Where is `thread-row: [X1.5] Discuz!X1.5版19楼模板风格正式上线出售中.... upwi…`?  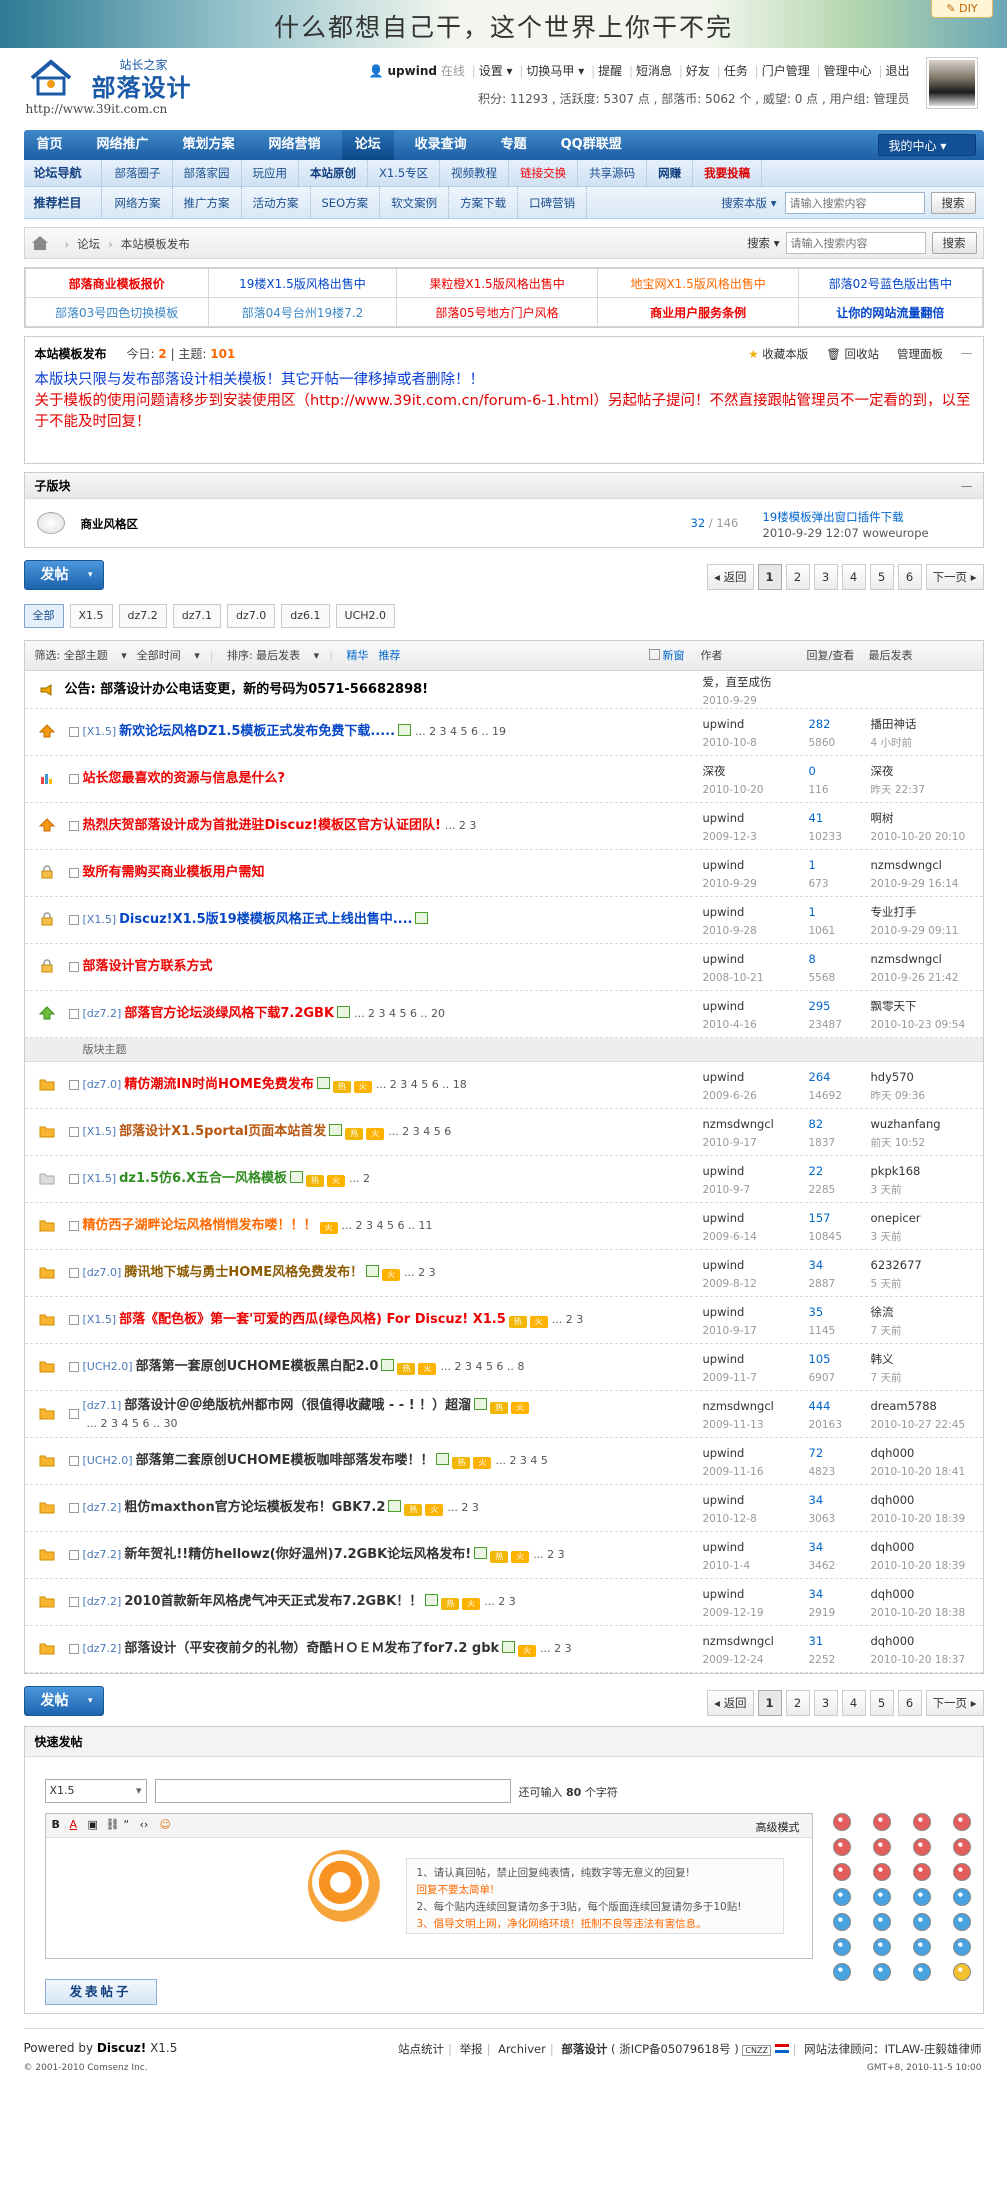
thread-row: [X1.5] Discuz!X1.5版19楼模板风格正式上线出售中.... upwi… is located at coordinates (503, 920).